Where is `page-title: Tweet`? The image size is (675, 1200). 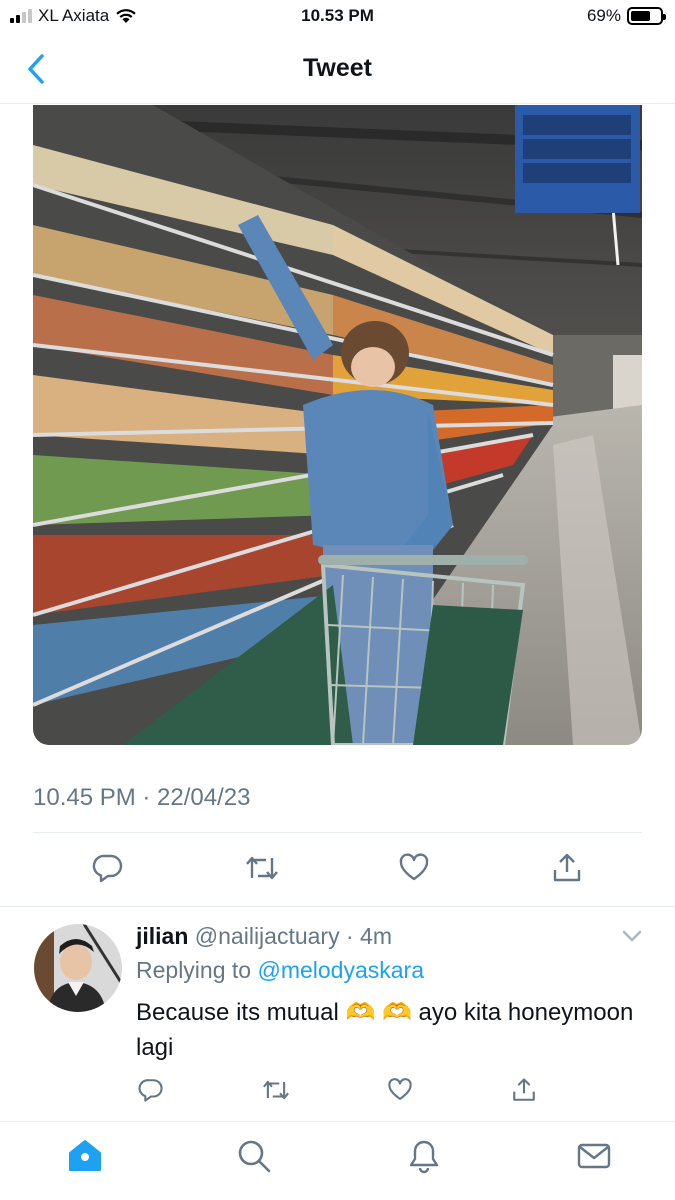
page-title: Tweet is located at coordinates (337, 68).